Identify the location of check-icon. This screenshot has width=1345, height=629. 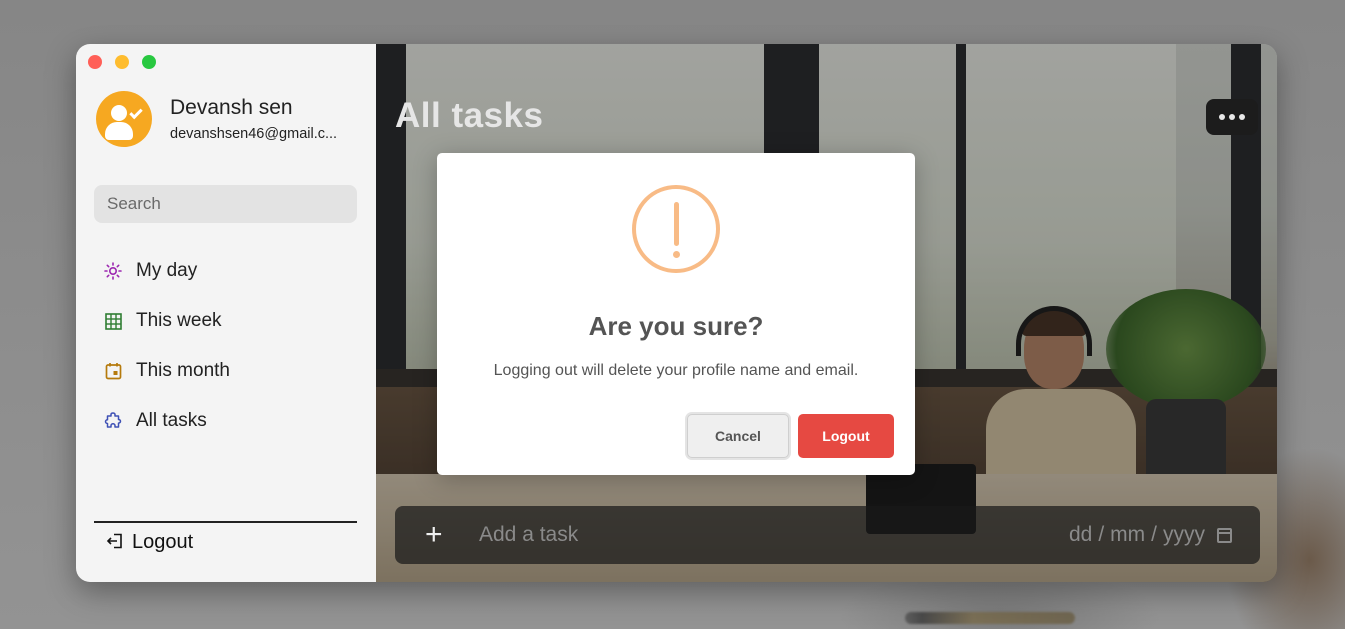
(136, 112).